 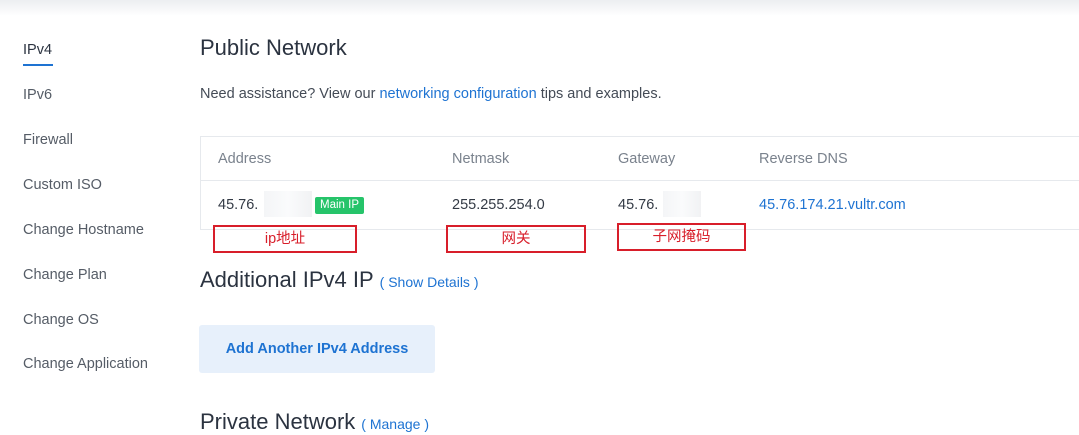 I want to click on additional-ipv4-section: Additional IPv4 IP ( Show Details ), so click(x=339, y=280).